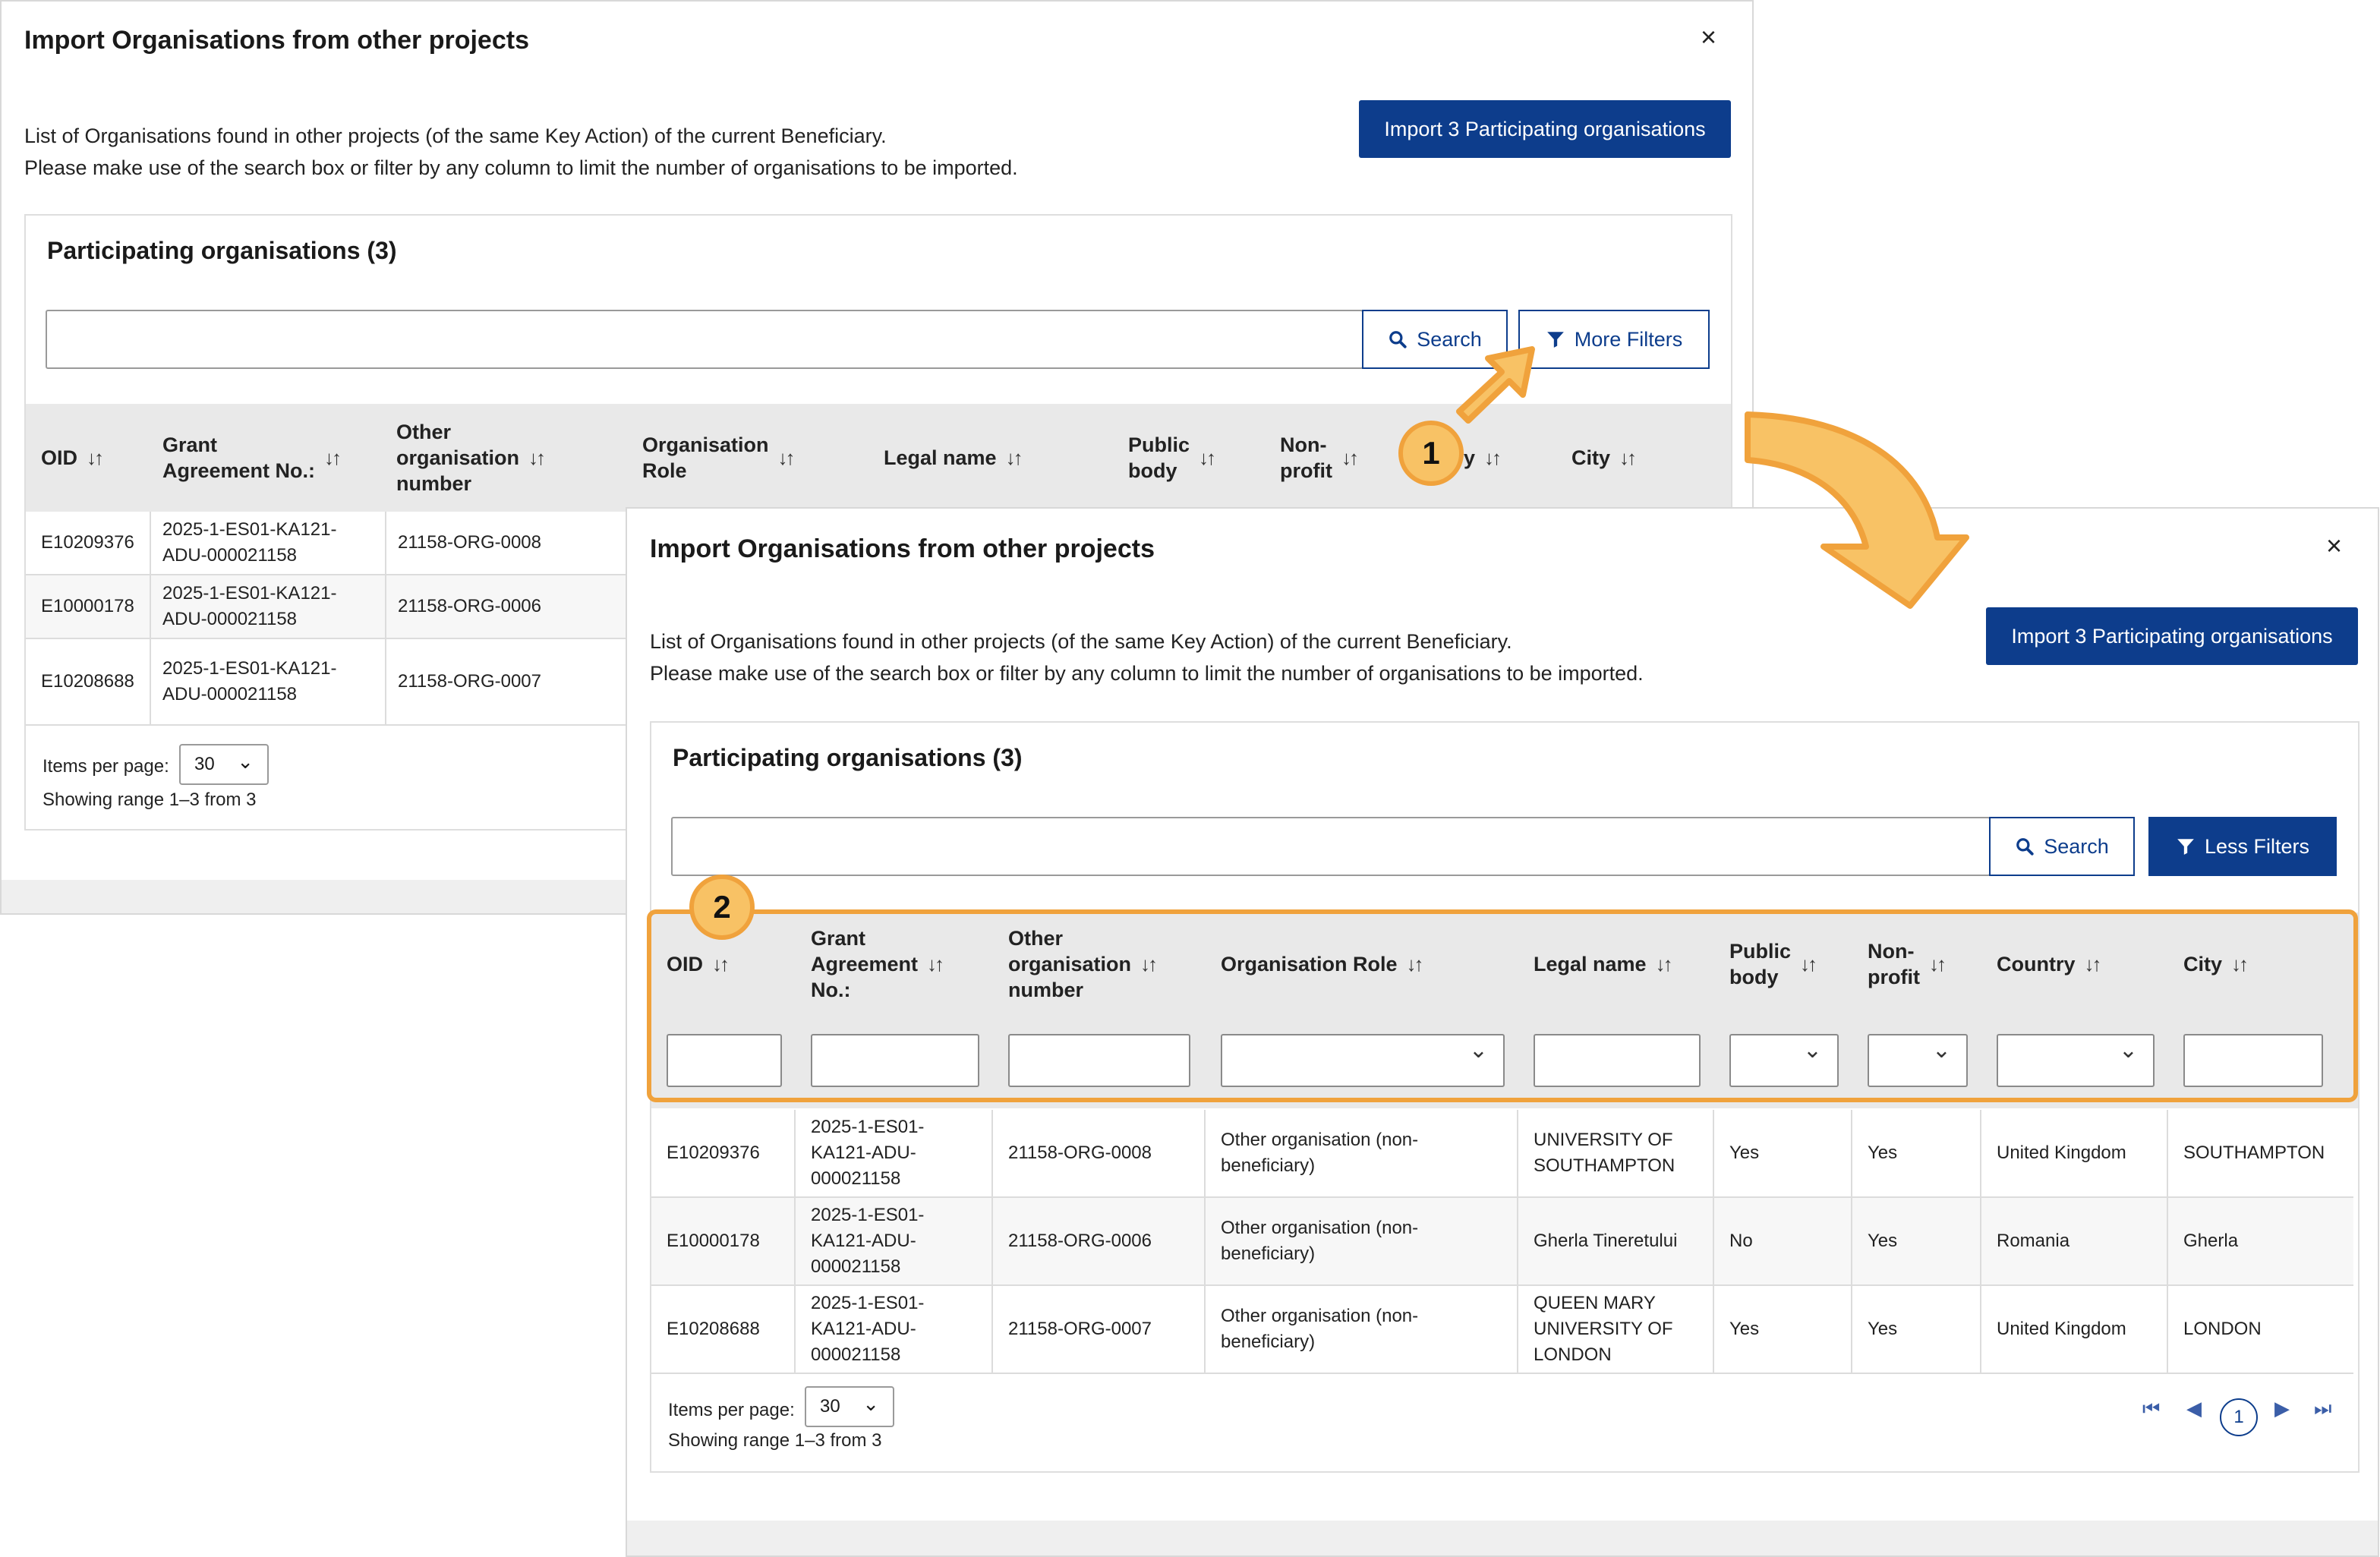 The image size is (2380, 1557). What do you see at coordinates (2061, 1329) in the screenshot?
I see `cell-country: United Kingdom` at bounding box center [2061, 1329].